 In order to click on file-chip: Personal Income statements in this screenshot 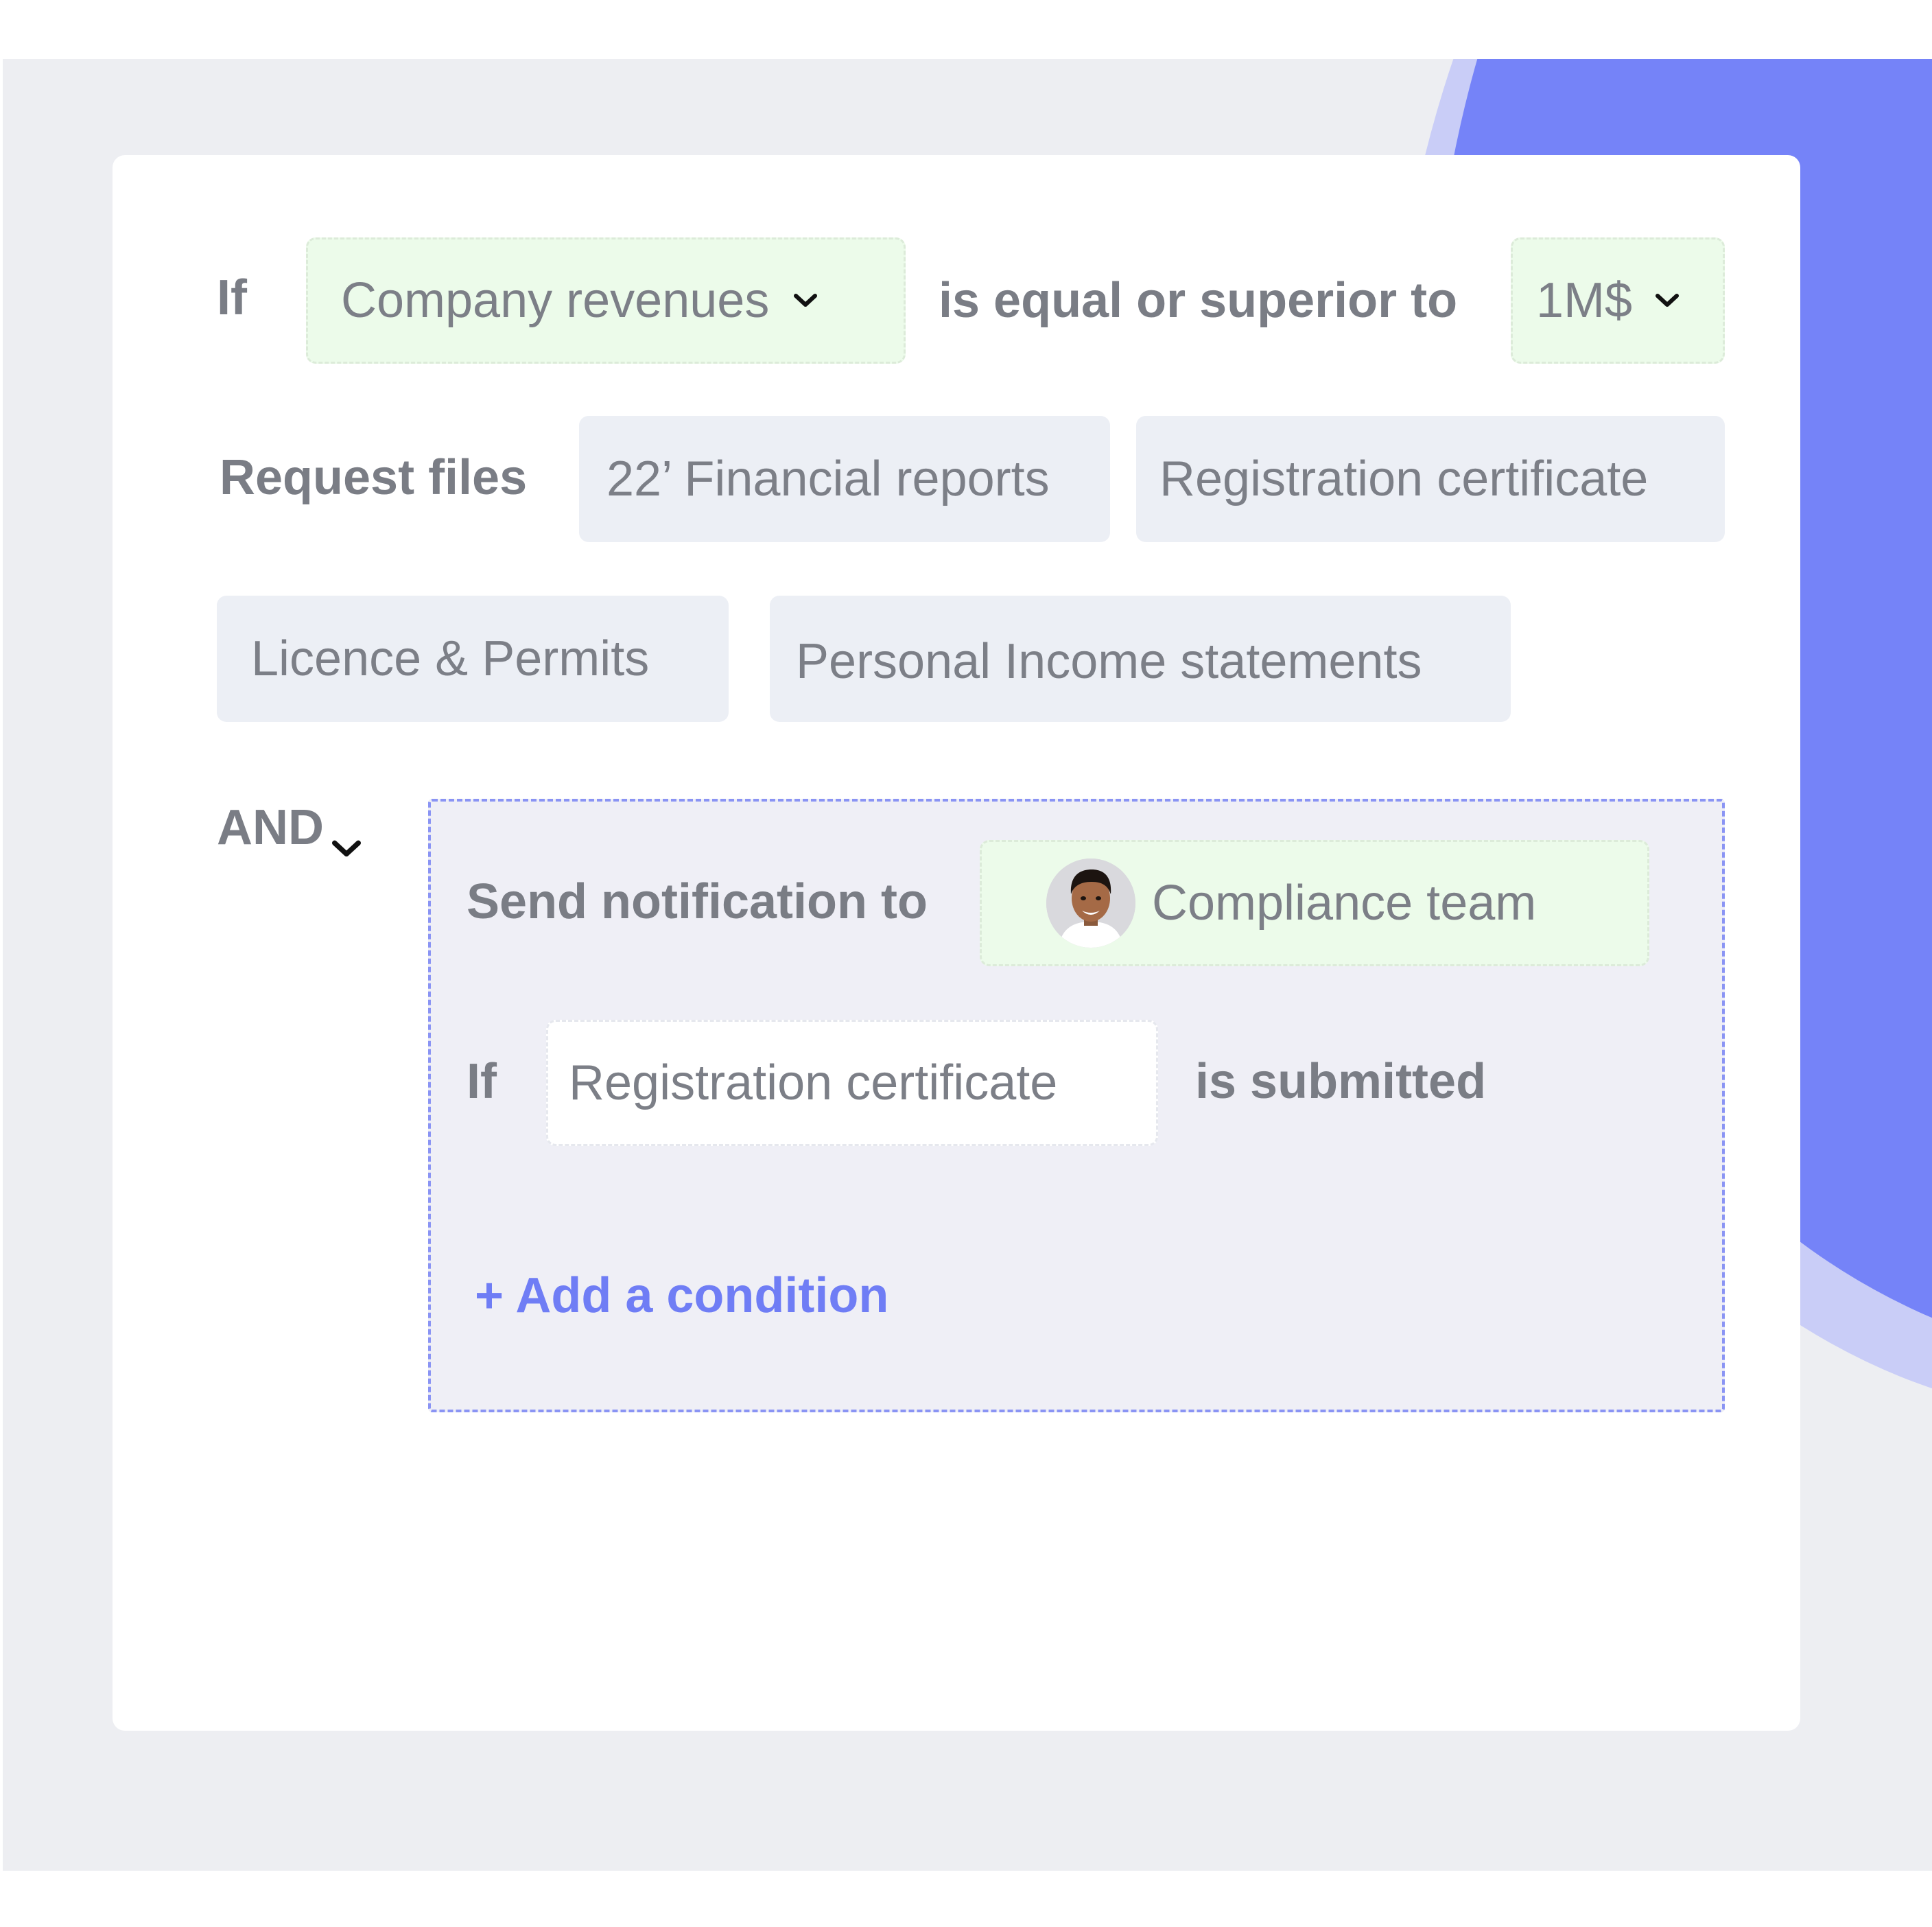, I will do `click(1140, 659)`.